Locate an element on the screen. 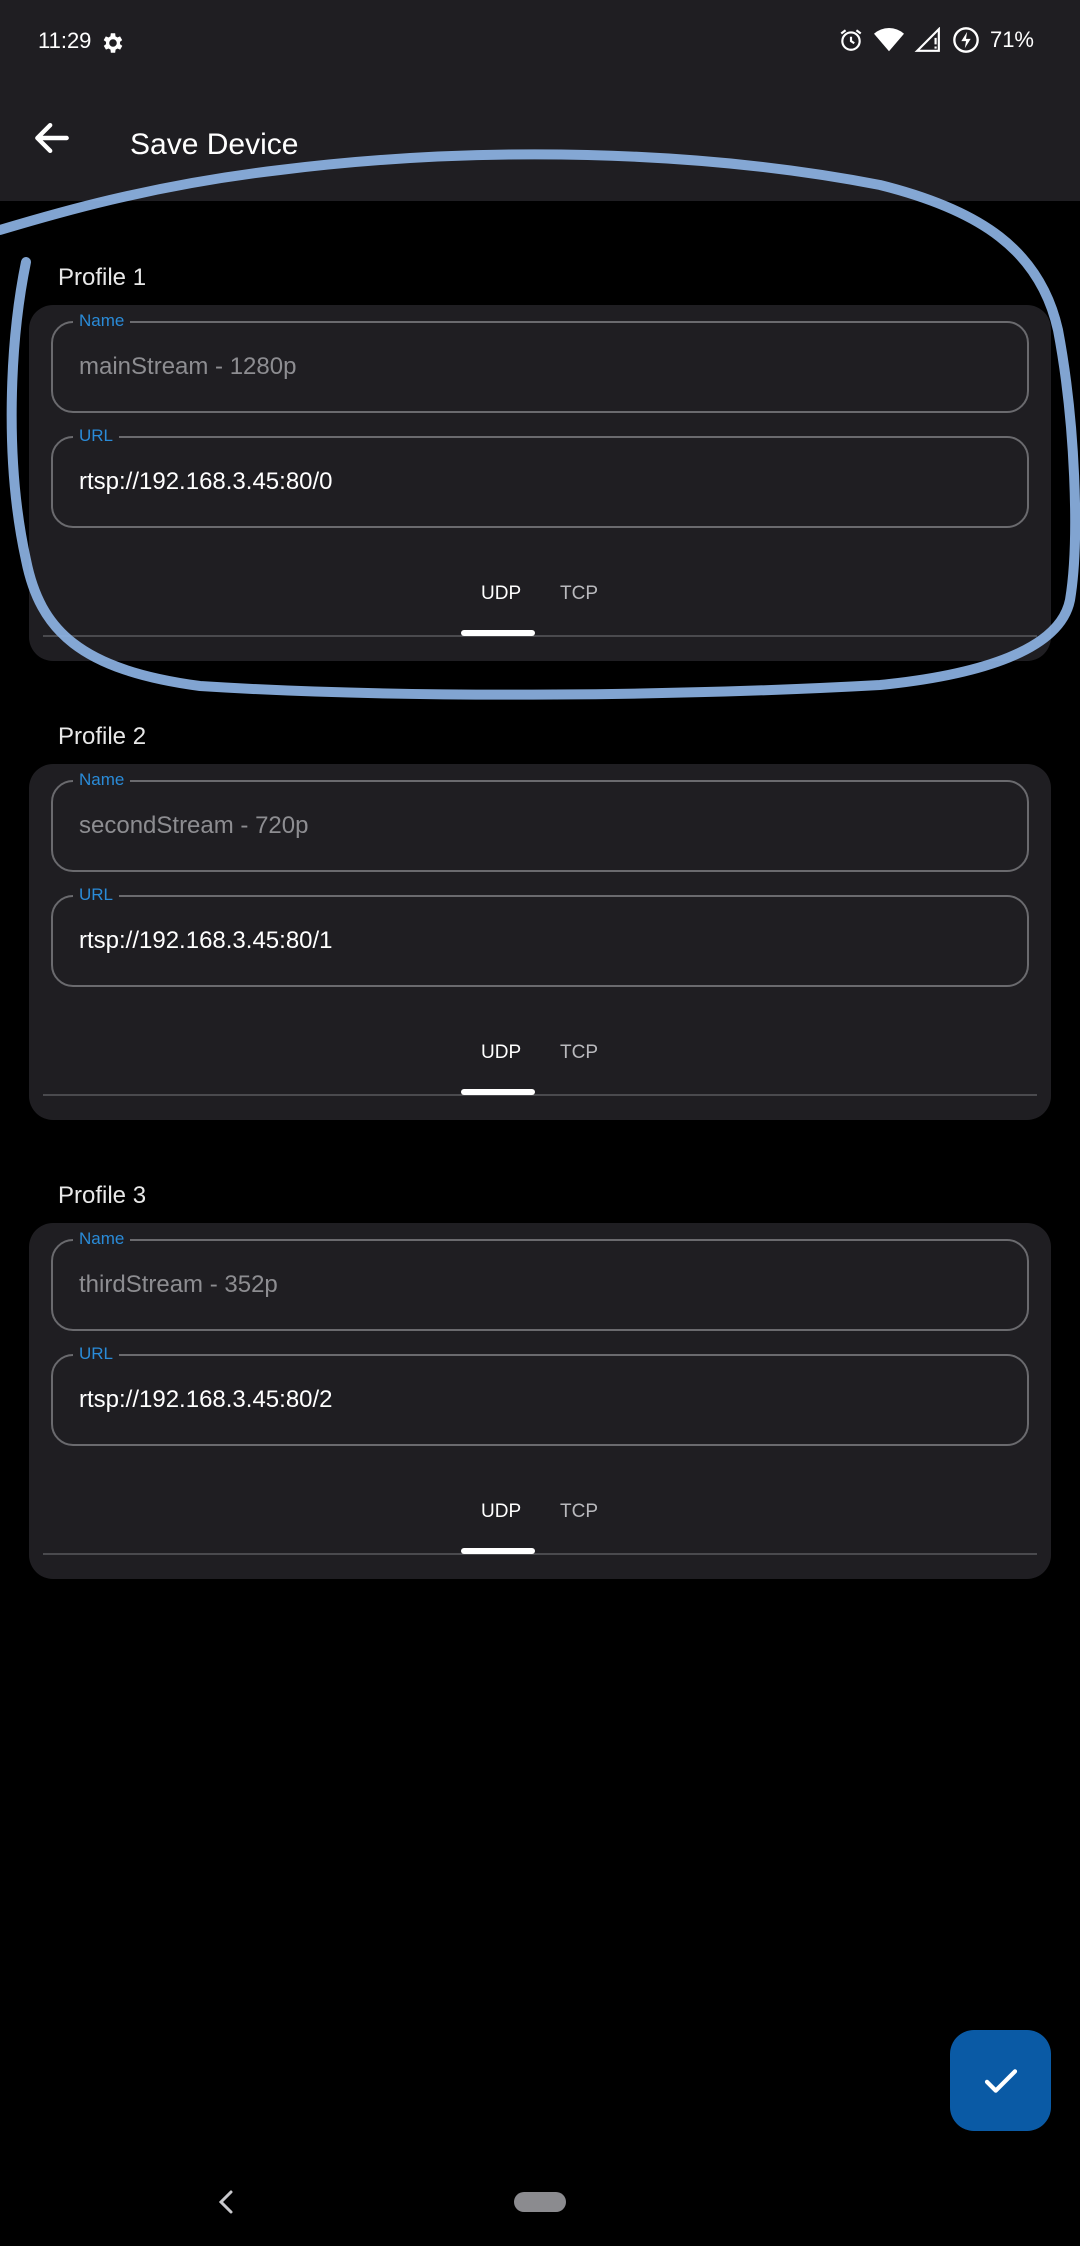 The image size is (1080, 2246). save-check-button is located at coordinates (1000, 2080).